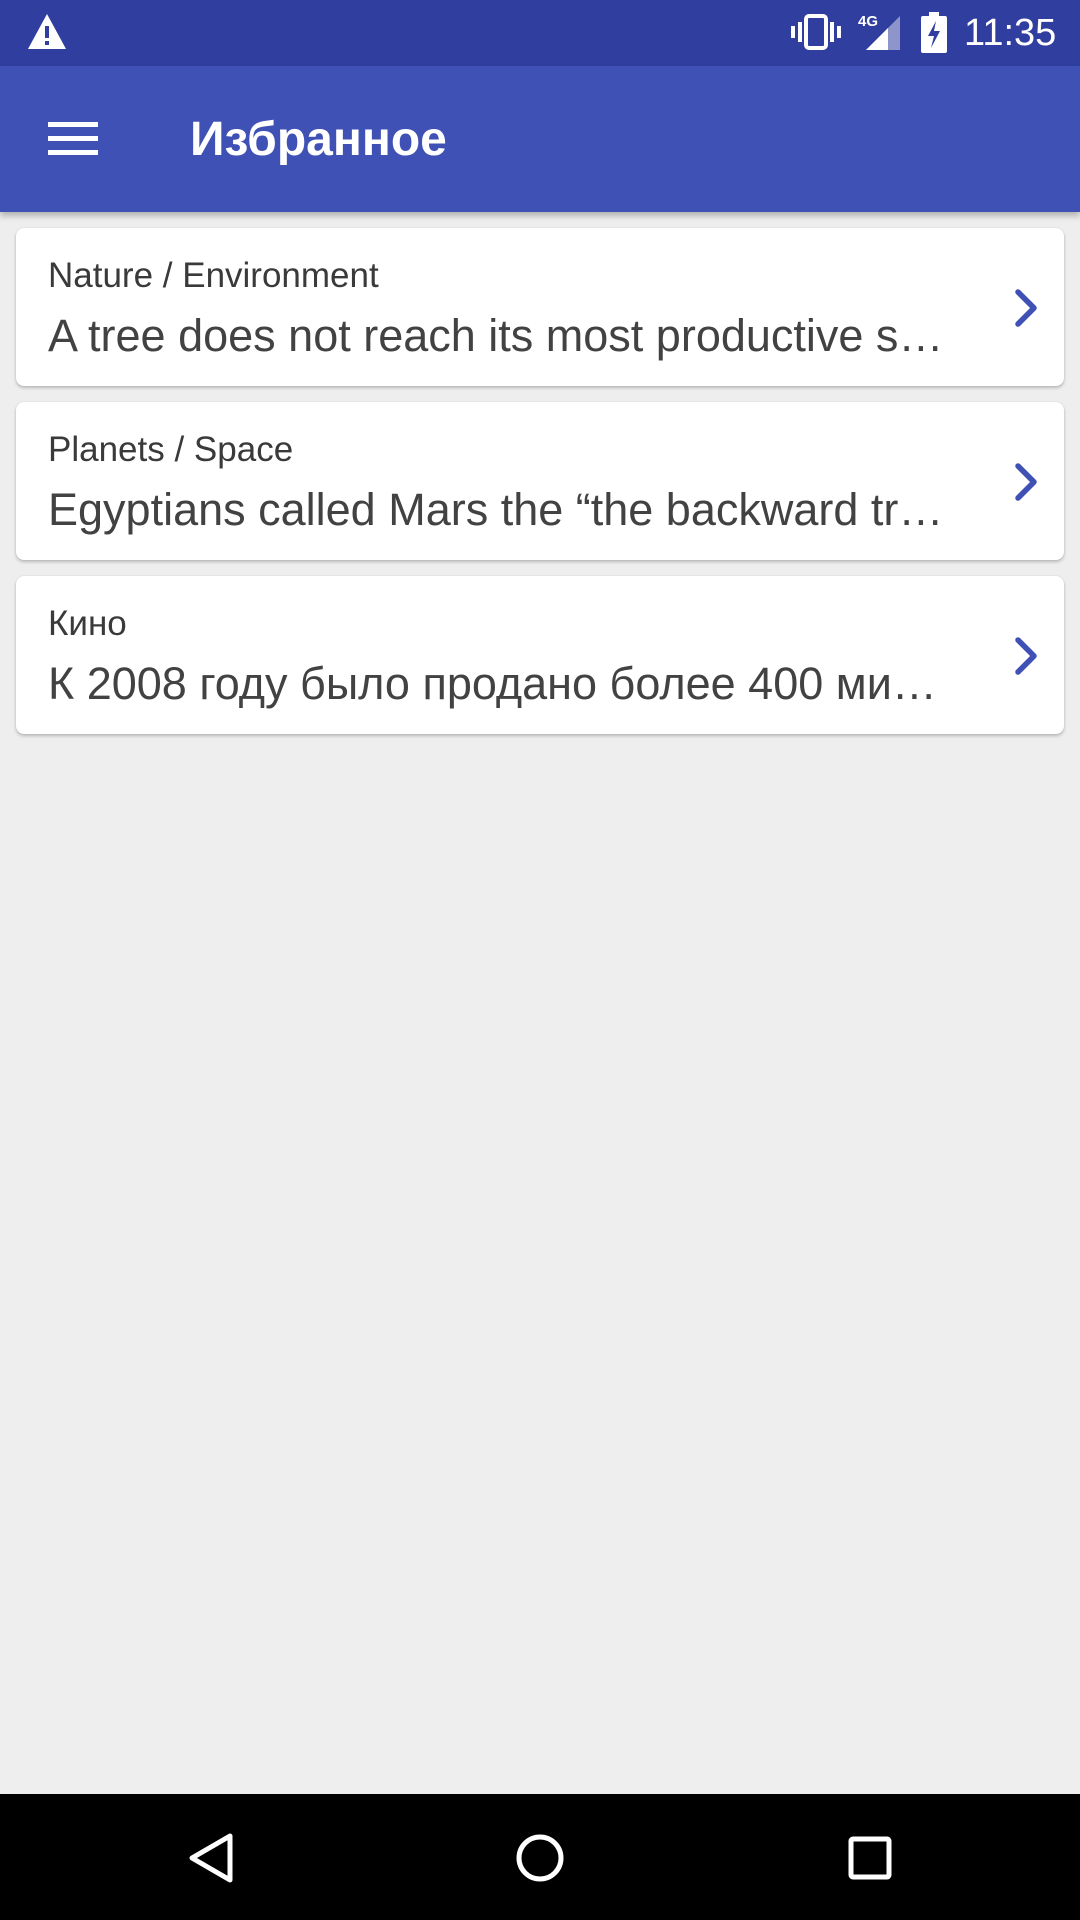 The image size is (1080, 1920). What do you see at coordinates (47, 31) in the screenshot?
I see `warning-icon` at bounding box center [47, 31].